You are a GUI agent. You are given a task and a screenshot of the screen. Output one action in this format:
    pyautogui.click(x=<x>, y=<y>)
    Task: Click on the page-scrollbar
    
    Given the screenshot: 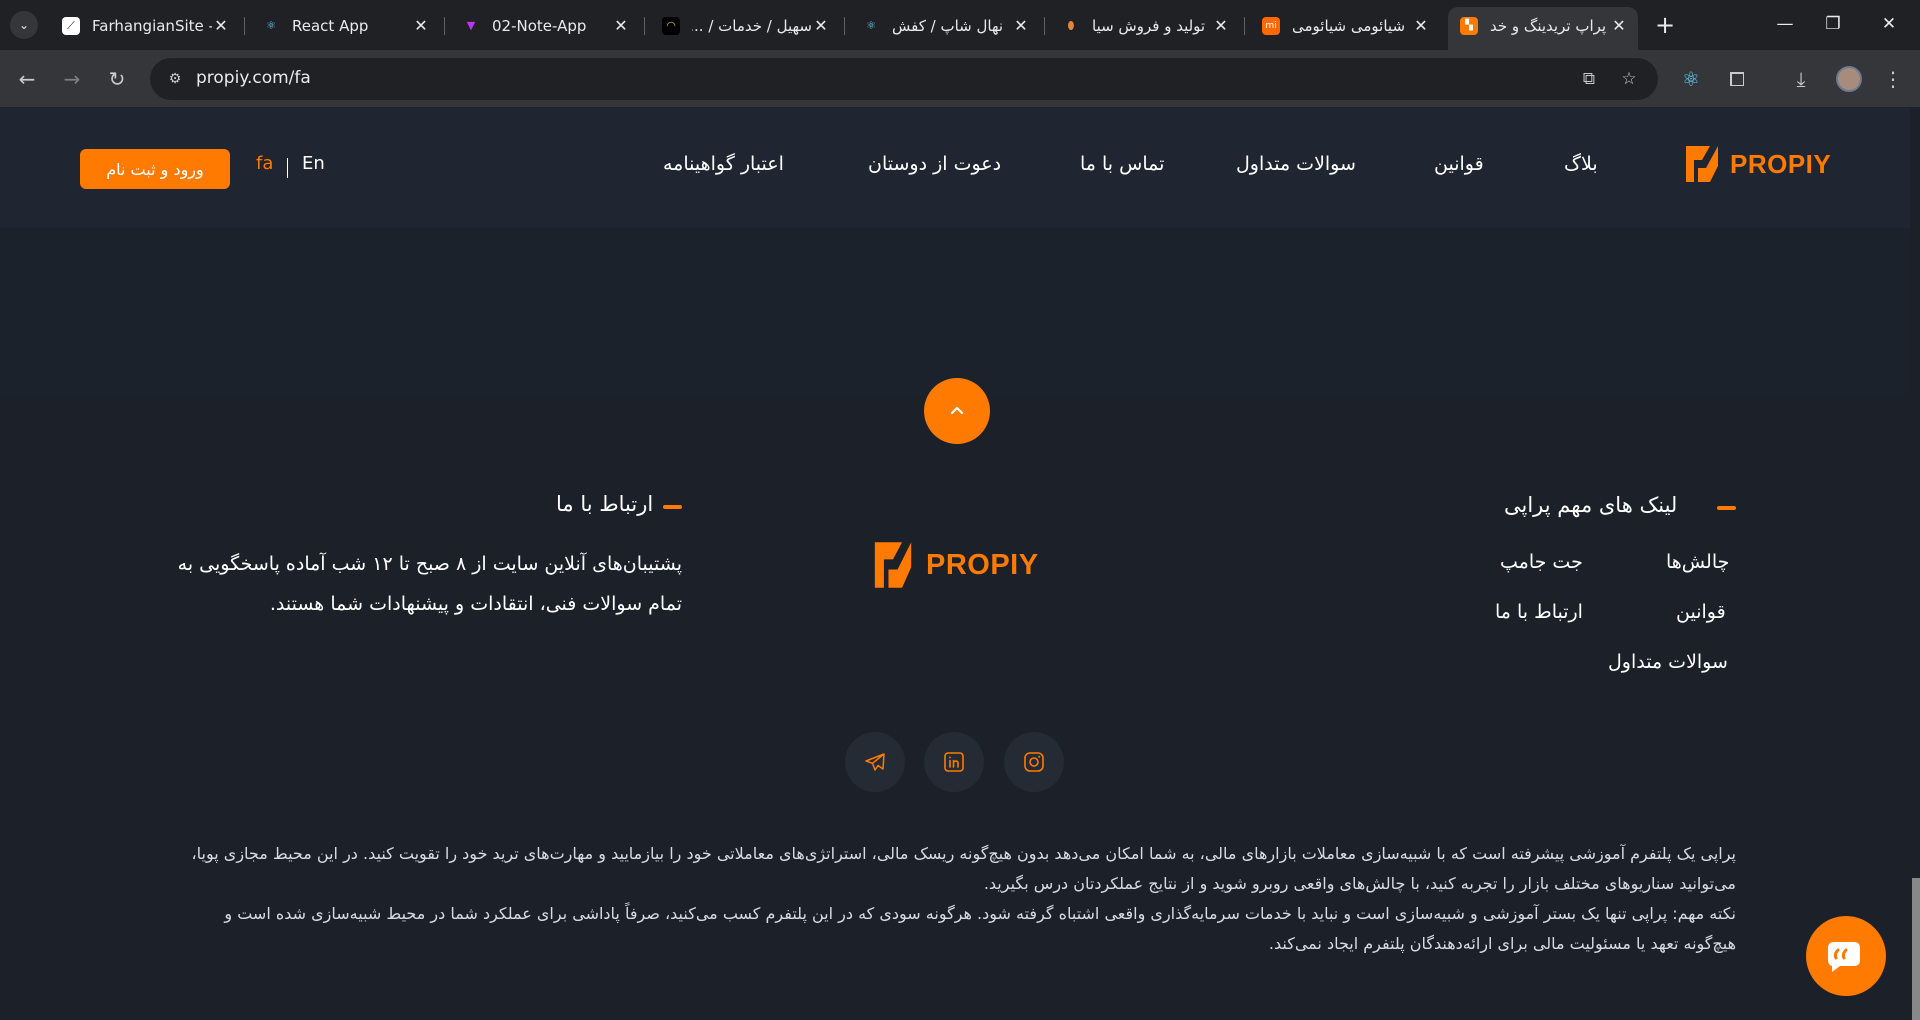 What is the action you would take?
    pyautogui.click(x=1916, y=564)
    